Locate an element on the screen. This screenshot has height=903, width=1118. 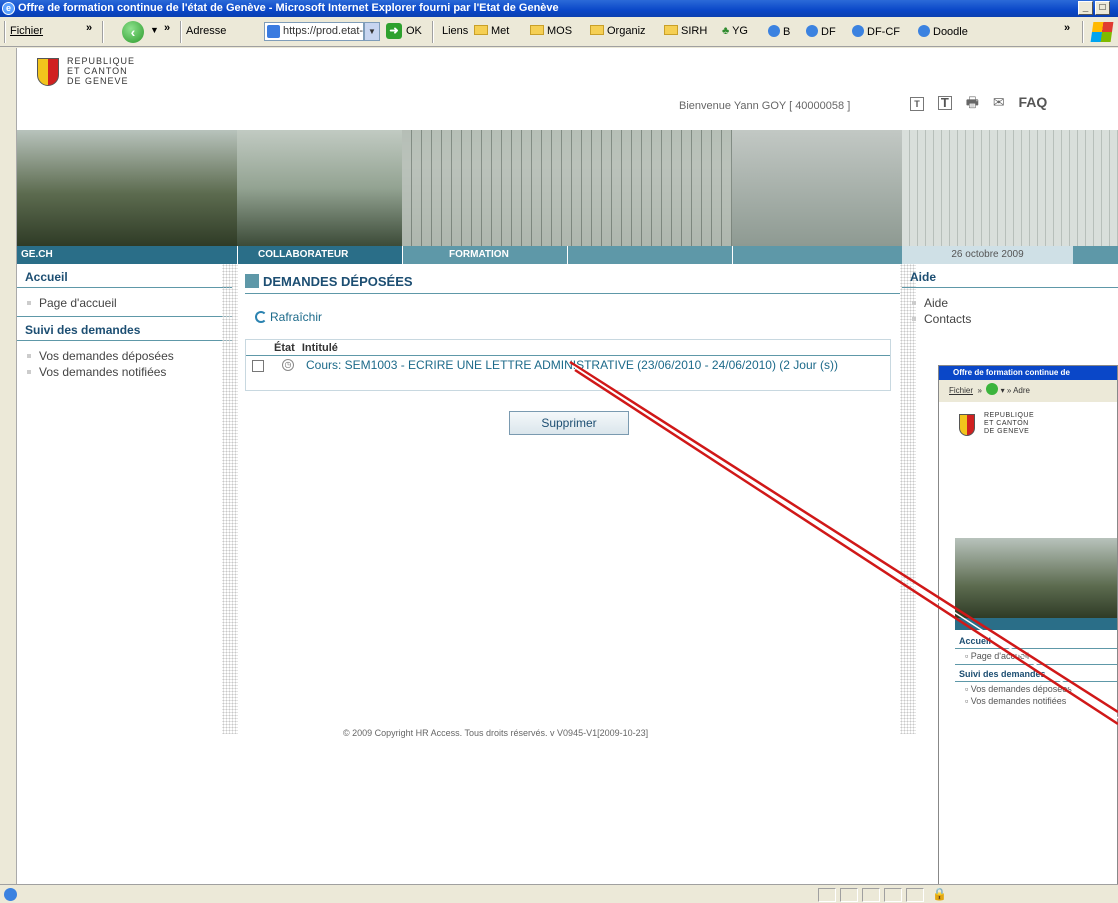
lock-icon: 🔒 is located at coordinates (939, 894).